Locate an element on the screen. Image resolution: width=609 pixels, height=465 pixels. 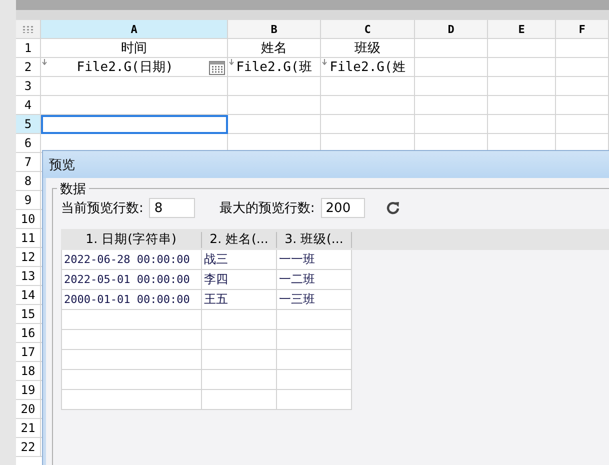
row-header: 21 is located at coordinates (28, 428).